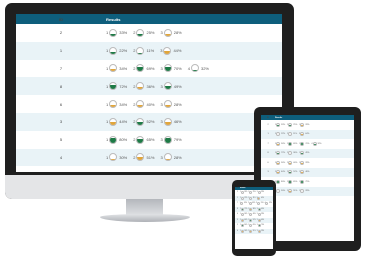 This screenshot has width=367, height=257. Describe the element at coordinates (270, 204) in the screenshot. I see `result-percent: 32%` at that location.